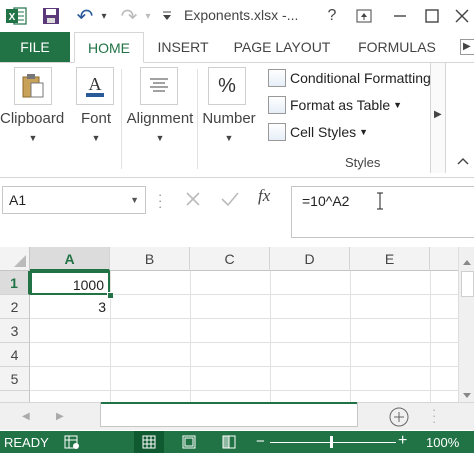 The height and width of the screenshot is (453, 474). Describe the element at coordinates (432, 16) in the screenshot. I see `maximize-icon` at that location.